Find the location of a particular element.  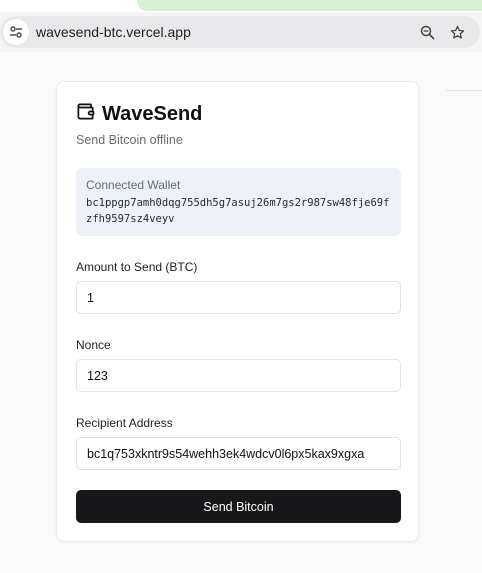

wallet-label: Connected Wallet is located at coordinates (133, 185).